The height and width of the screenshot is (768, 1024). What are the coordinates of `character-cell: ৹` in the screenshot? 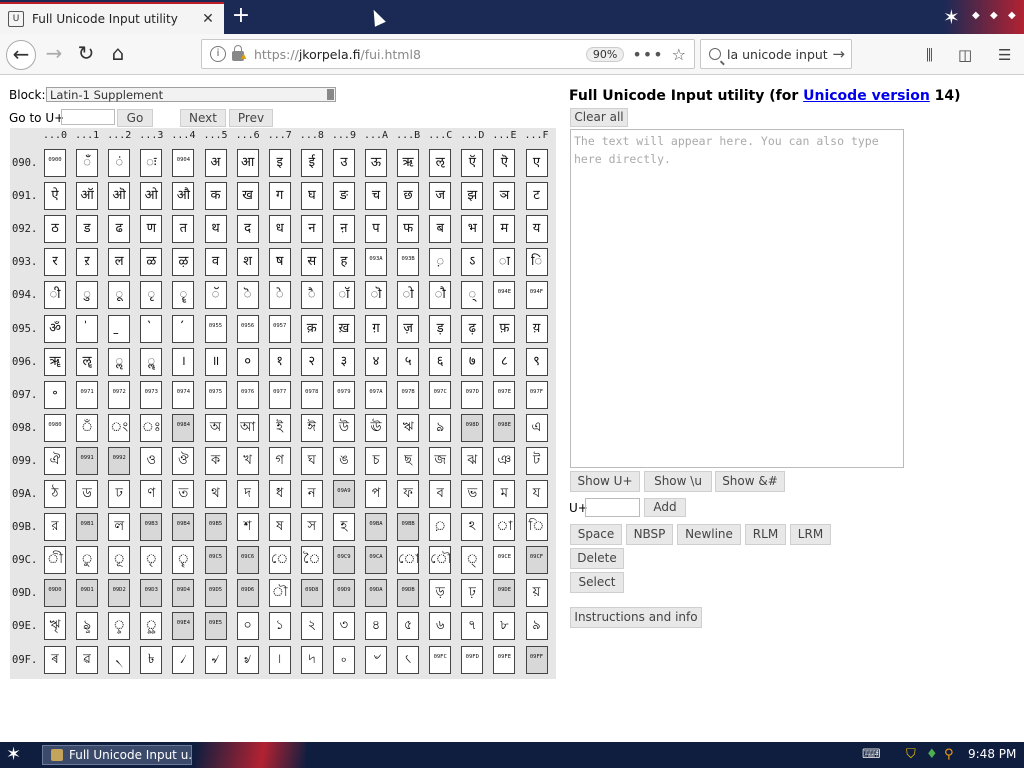 It's located at (343, 659).